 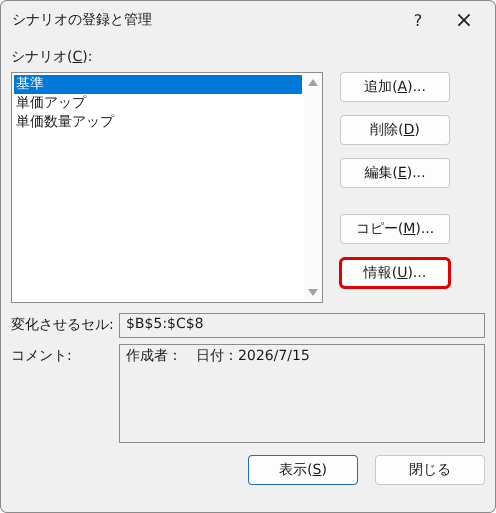 What do you see at coordinates (313, 292) in the screenshot?
I see `scroll-down-icon` at bounding box center [313, 292].